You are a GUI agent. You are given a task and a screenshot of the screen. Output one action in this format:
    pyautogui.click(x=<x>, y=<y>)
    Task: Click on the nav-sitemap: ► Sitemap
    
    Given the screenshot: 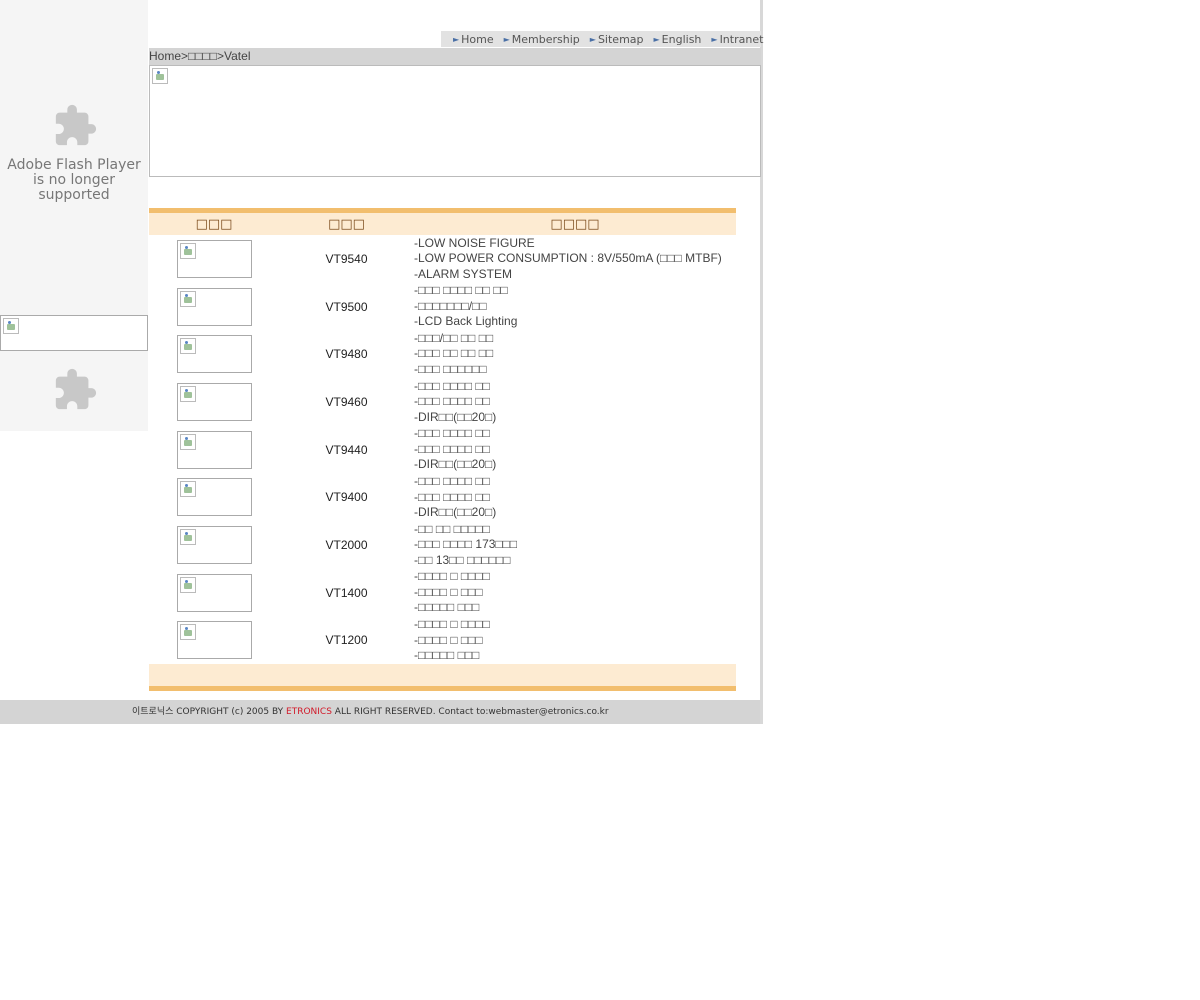 What is the action you would take?
    pyautogui.click(x=617, y=39)
    